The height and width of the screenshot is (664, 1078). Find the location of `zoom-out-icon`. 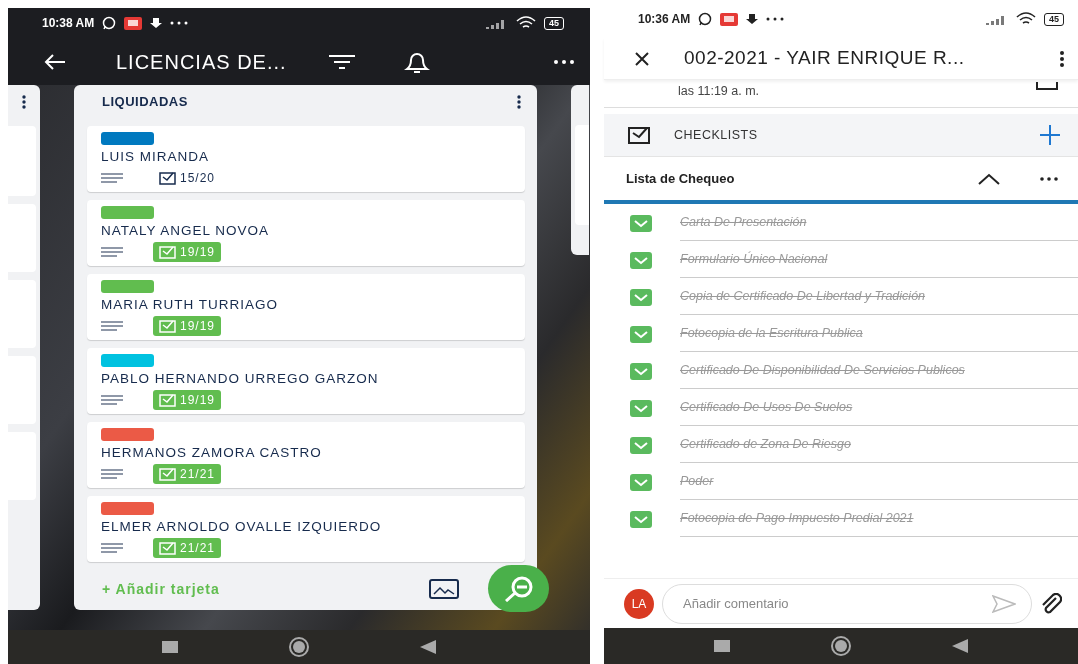

zoom-out-icon is located at coordinates (518, 588).